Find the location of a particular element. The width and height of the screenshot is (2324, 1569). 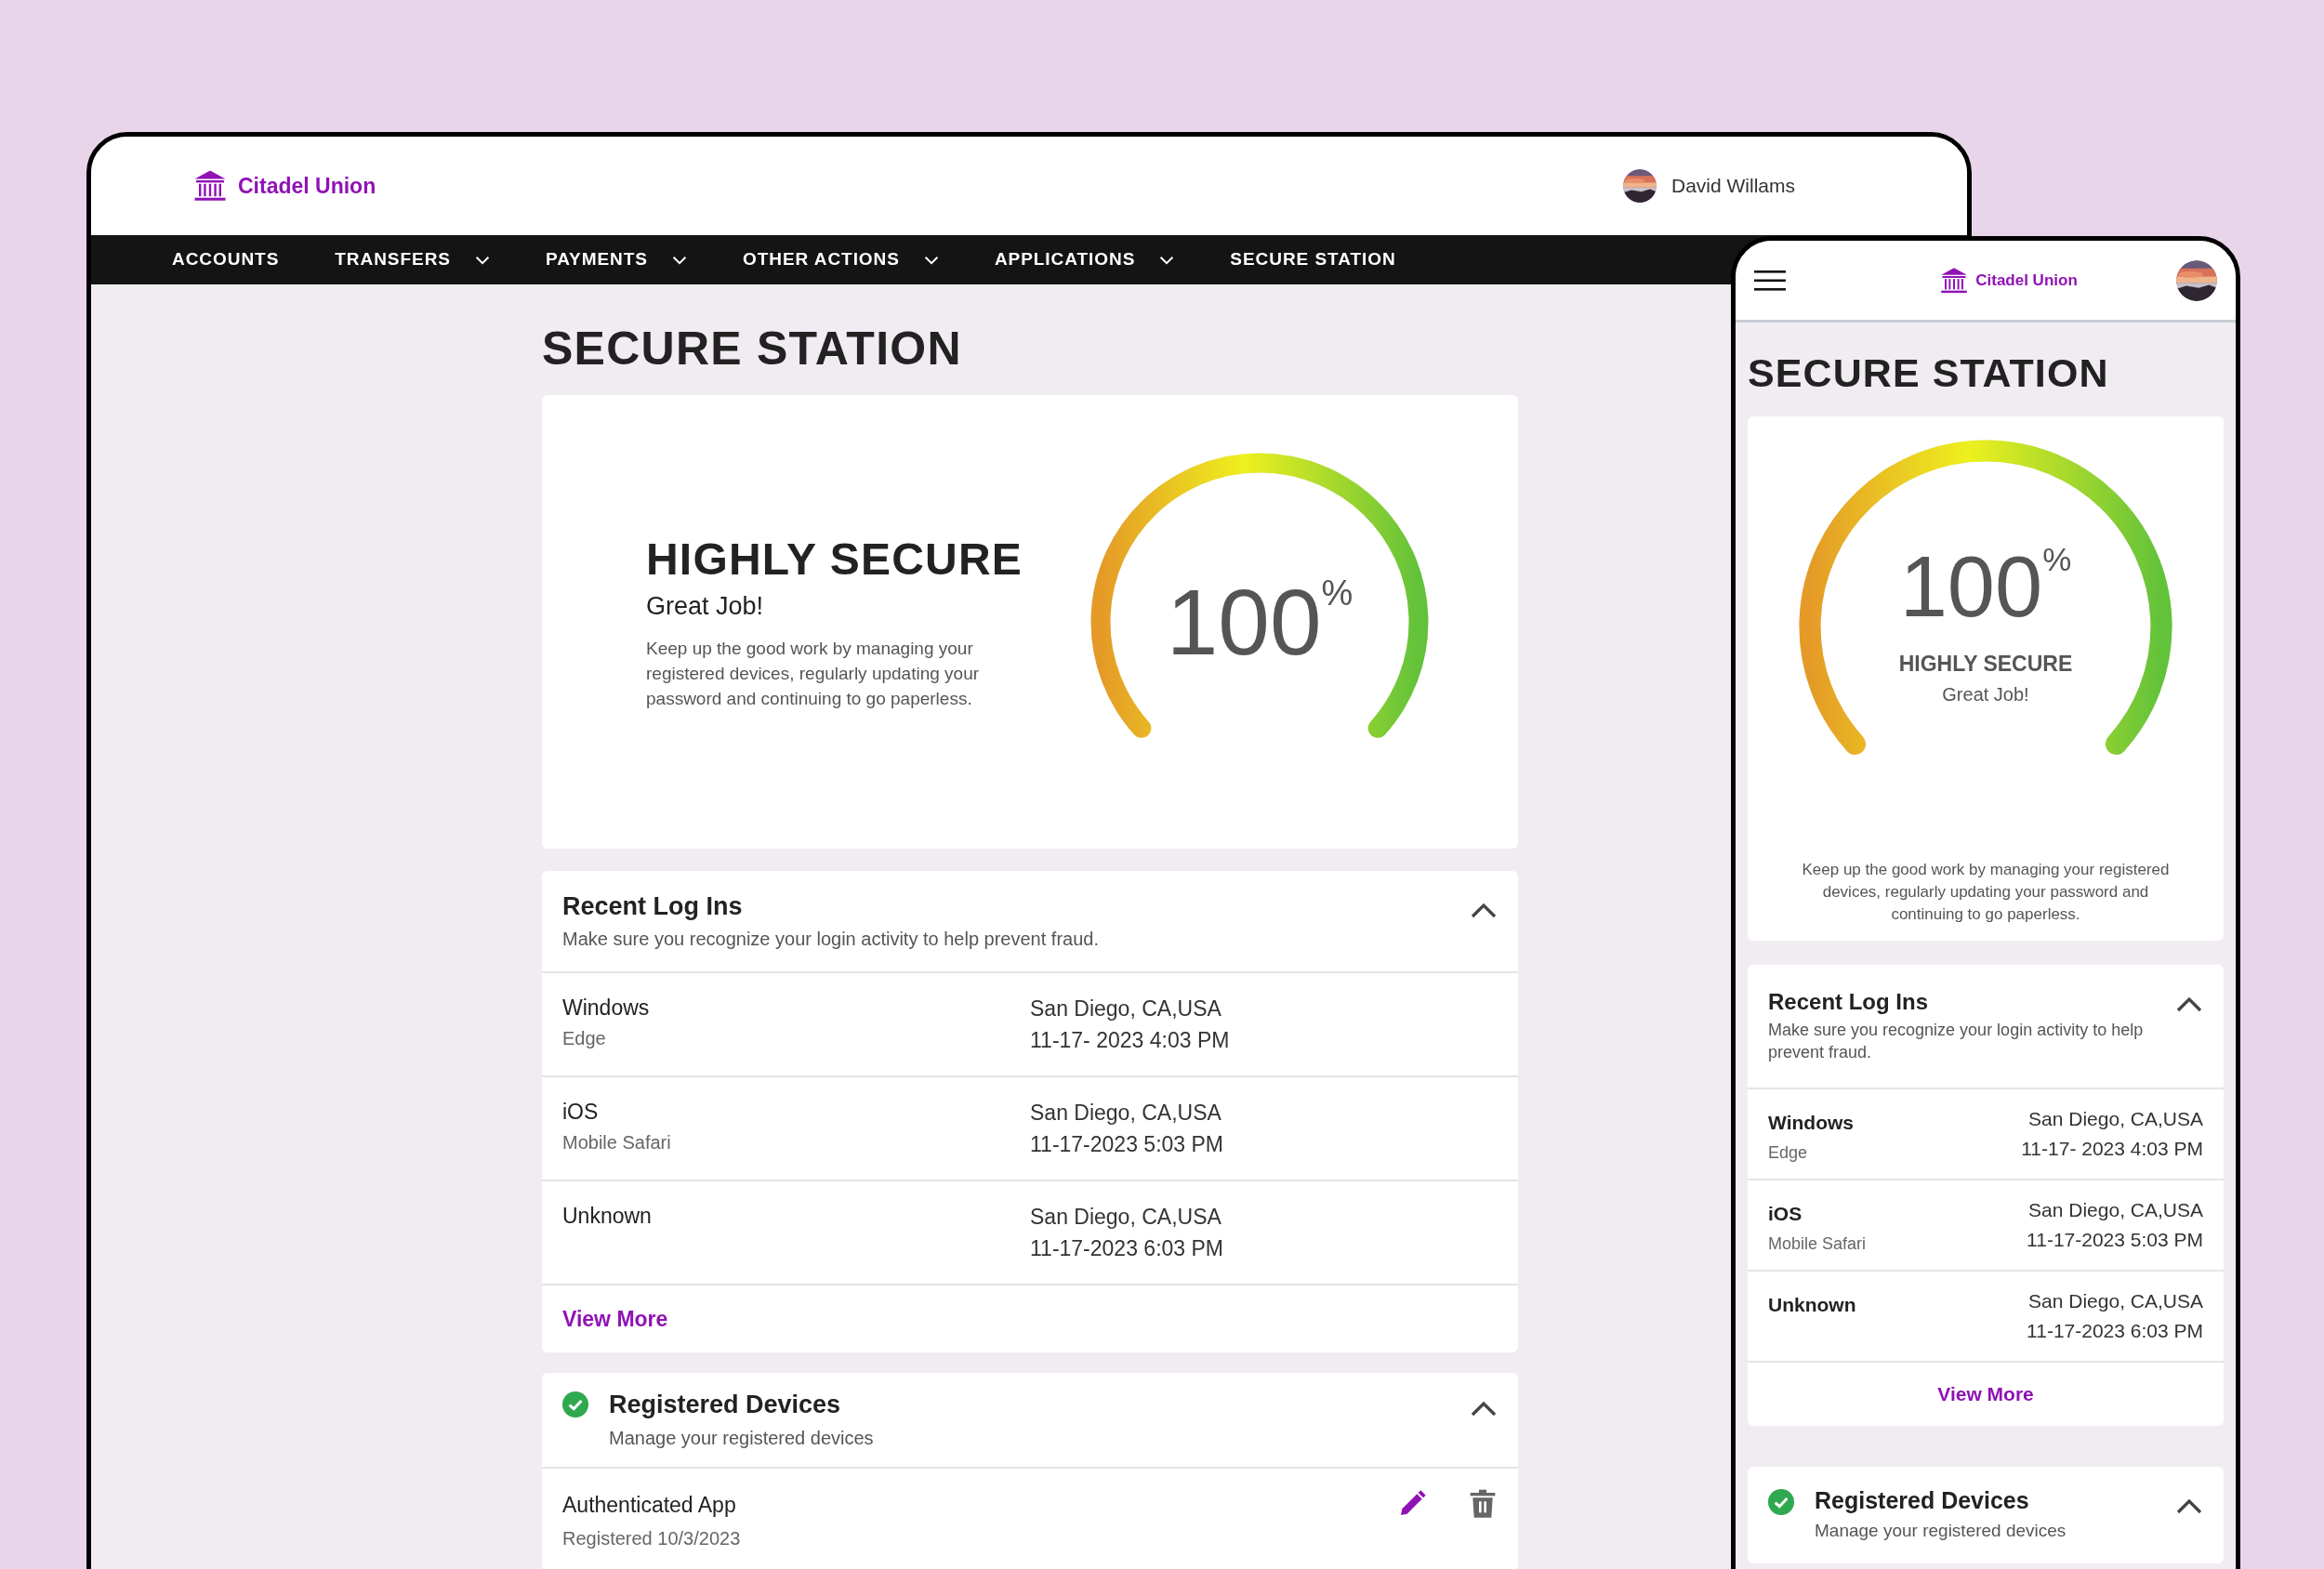

menu-icon is located at coordinates (1770, 280).